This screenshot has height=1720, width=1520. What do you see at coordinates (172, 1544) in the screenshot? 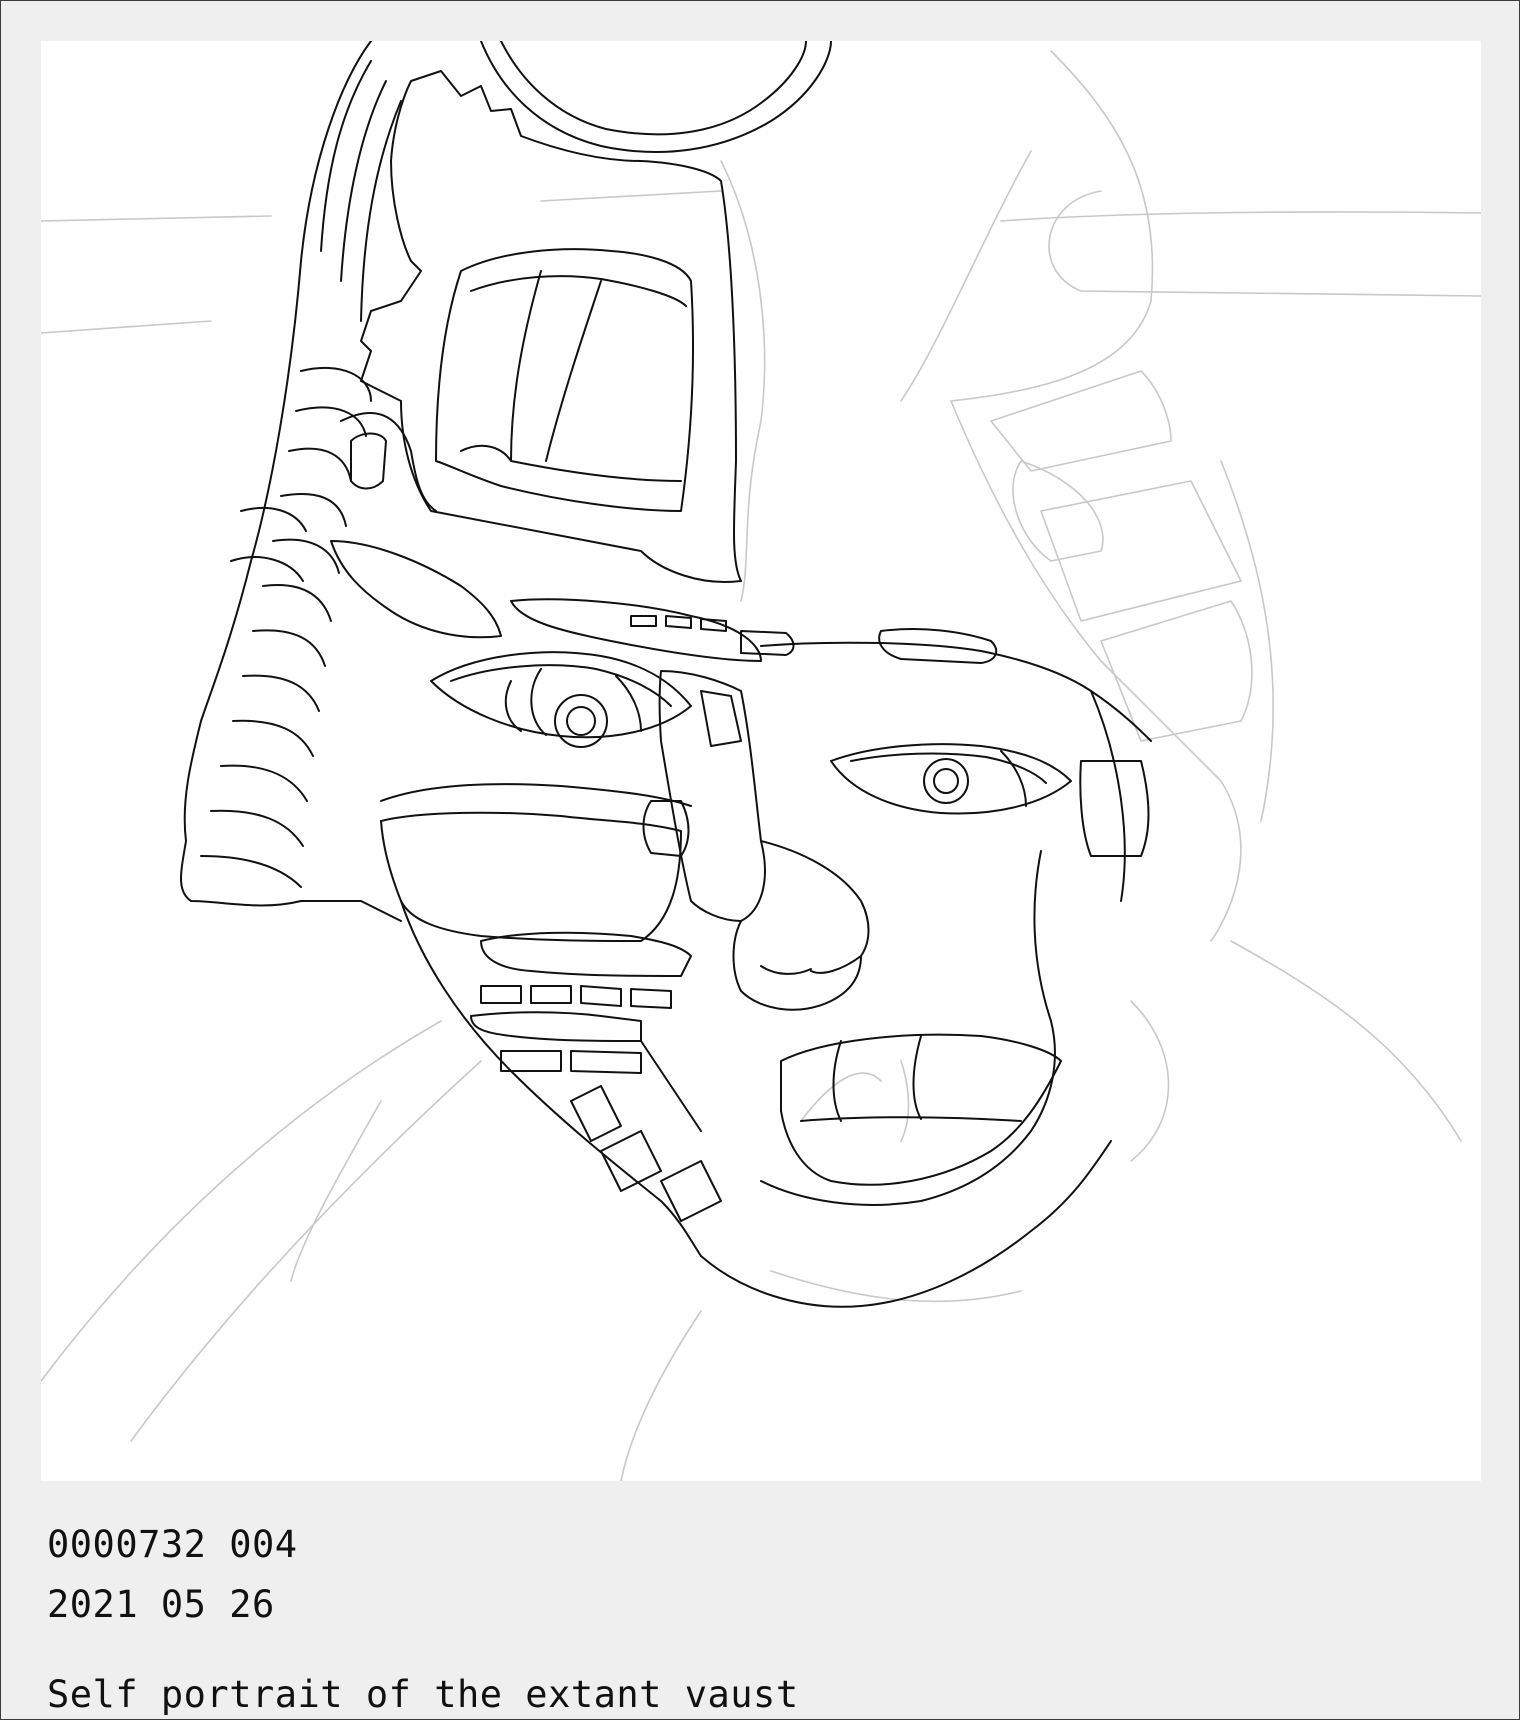
I see `catalog-number: 0000732 004` at bounding box center [172, 1544].